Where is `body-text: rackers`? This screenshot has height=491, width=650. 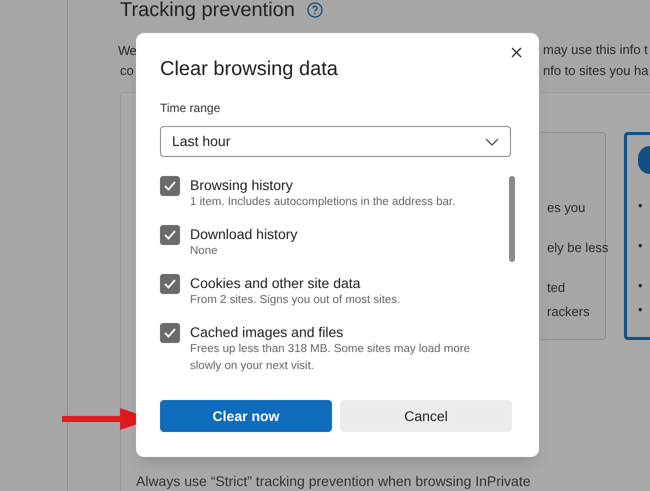
body-text: rackers is located at coordinates (568, 312).